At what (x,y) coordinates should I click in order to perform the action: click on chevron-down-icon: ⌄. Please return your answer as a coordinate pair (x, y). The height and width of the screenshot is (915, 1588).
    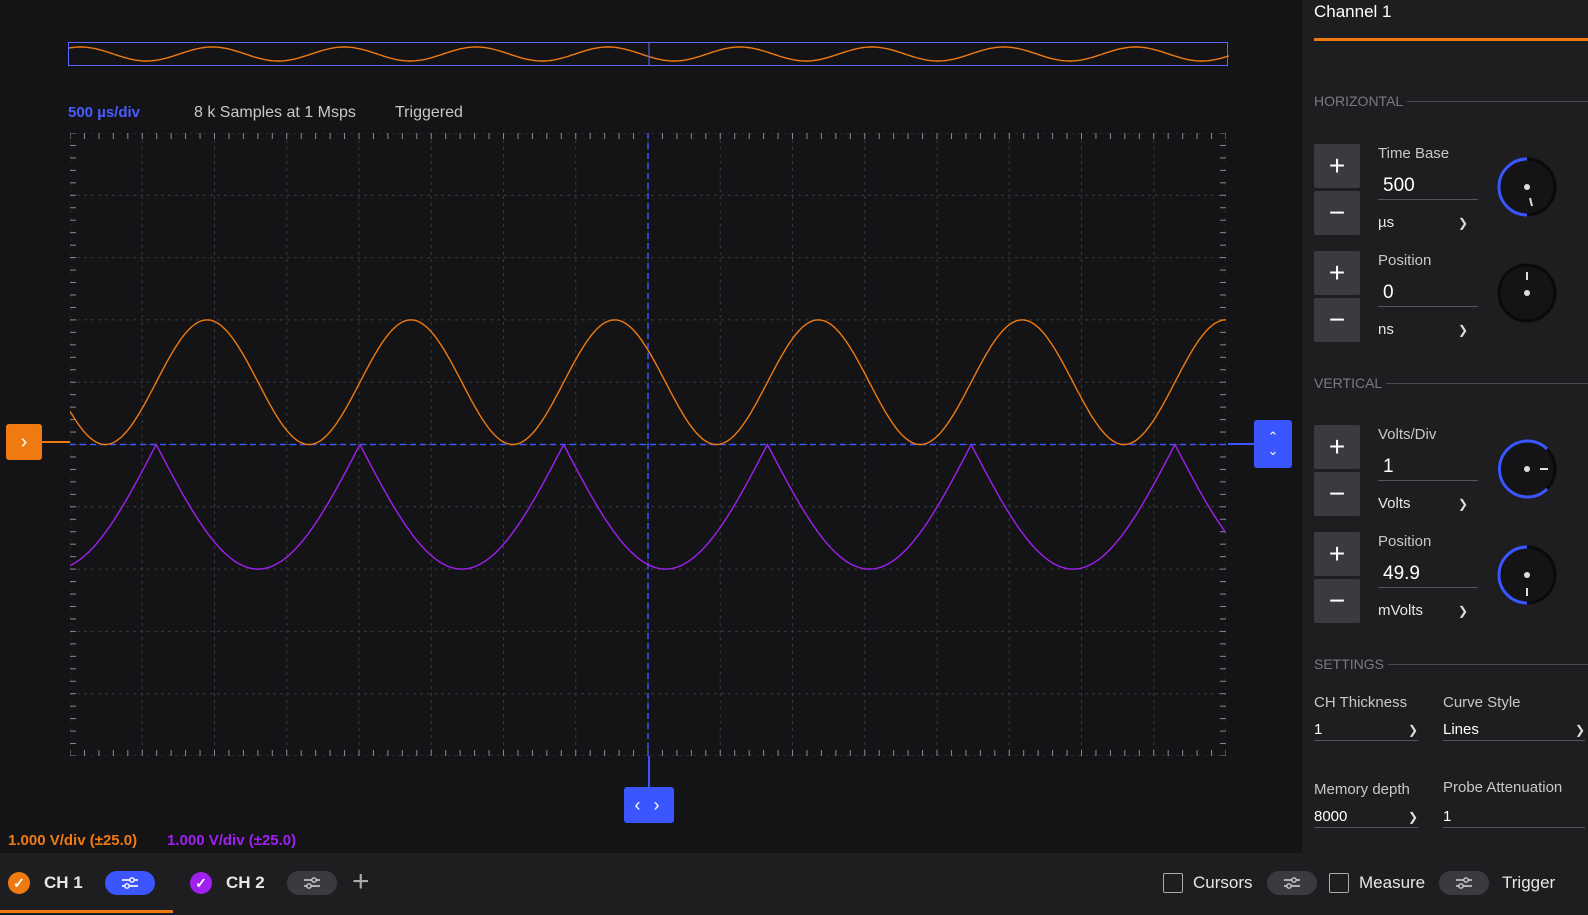
    Looking at the image, I should click on (1273, 450).